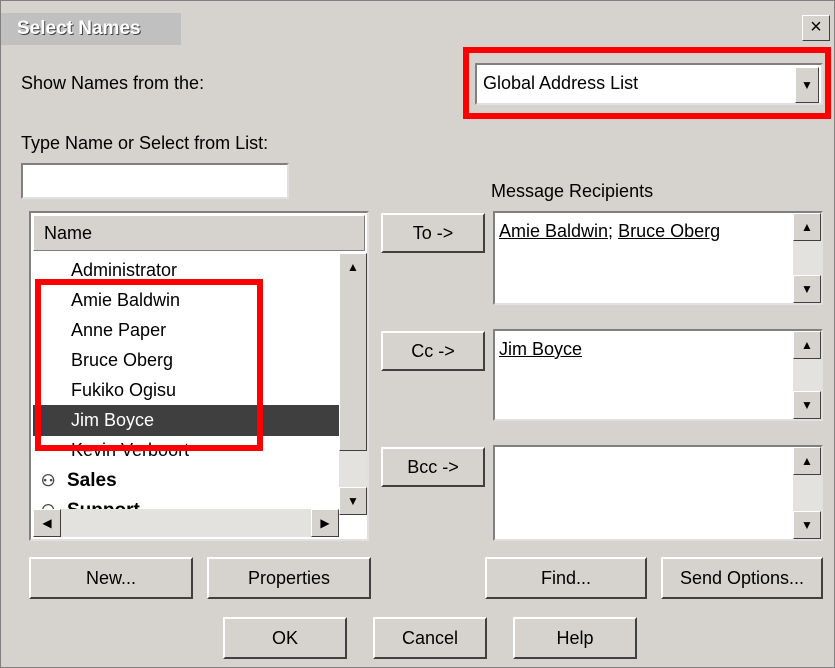 The height and width of the screenshot is (668, 835). Describe the element at coordinates (572, 191) in the screenshot. I see `message-recipients-label: Message Recipients` at that location.